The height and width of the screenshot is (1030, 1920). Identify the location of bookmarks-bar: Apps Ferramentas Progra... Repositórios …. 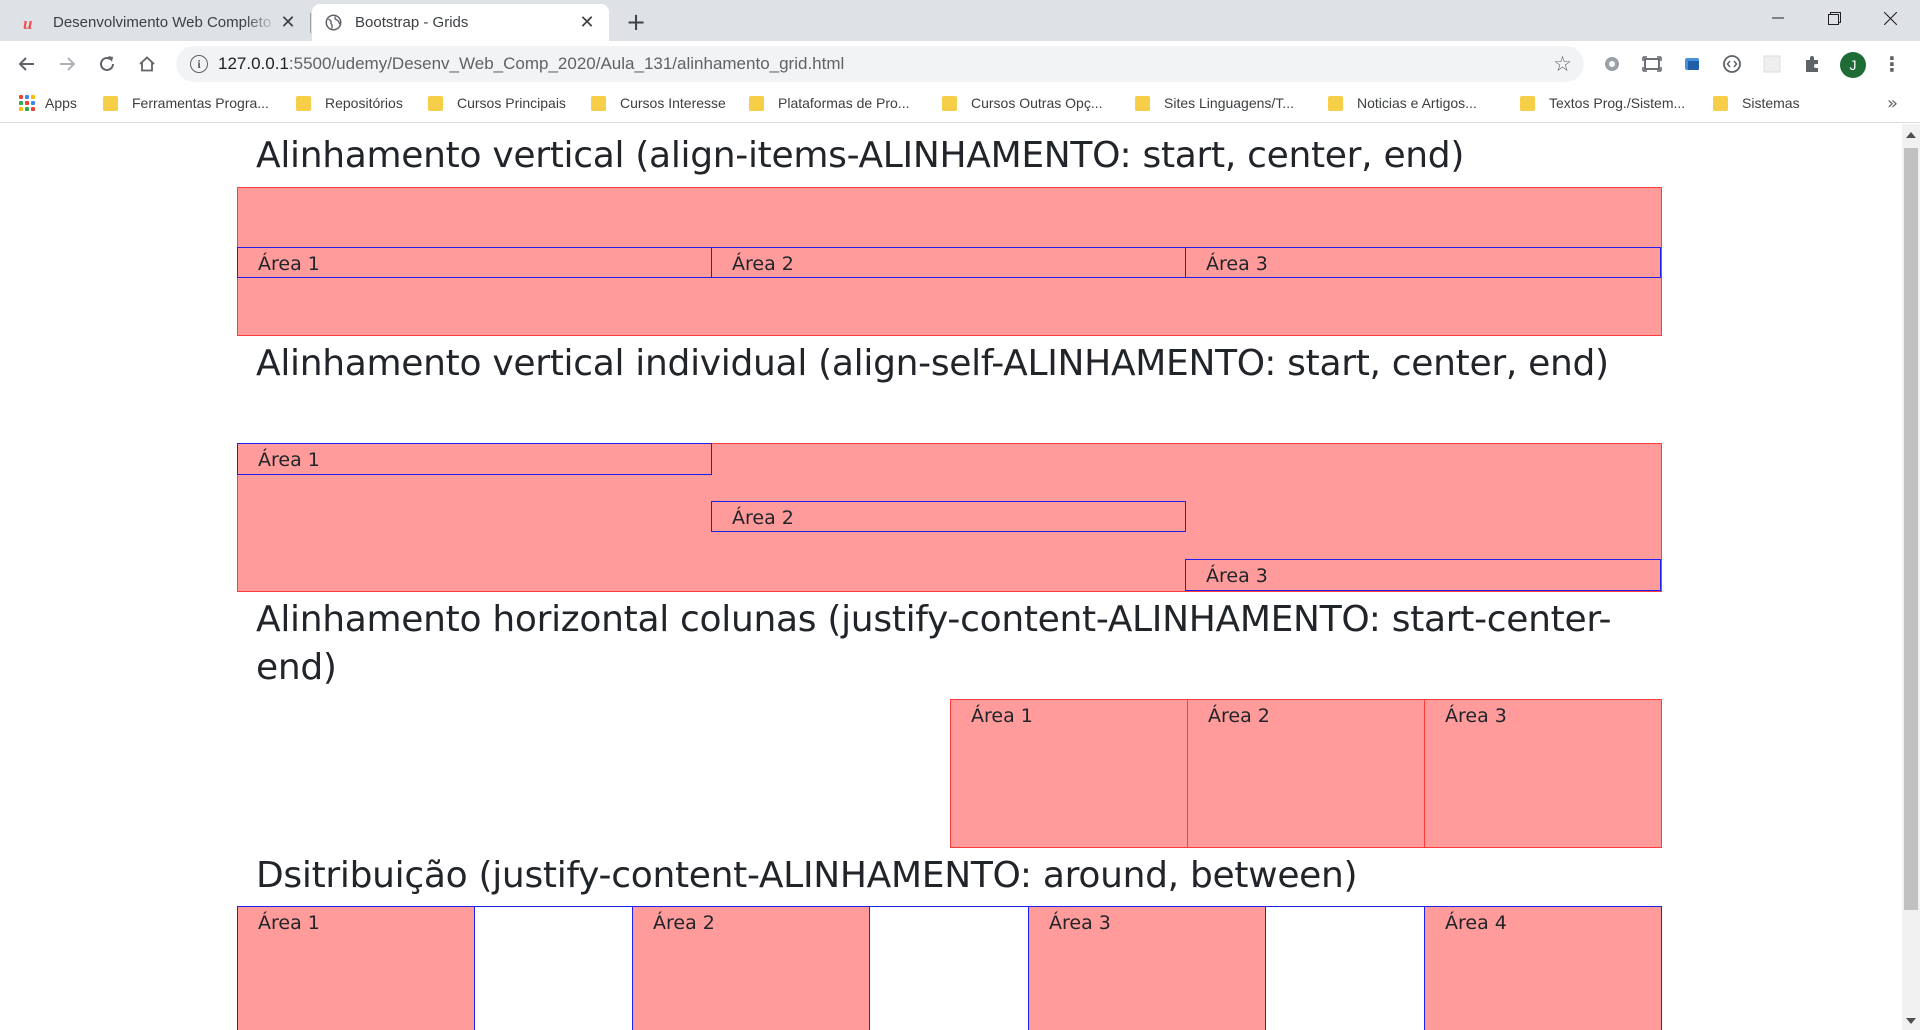
(960, 105).